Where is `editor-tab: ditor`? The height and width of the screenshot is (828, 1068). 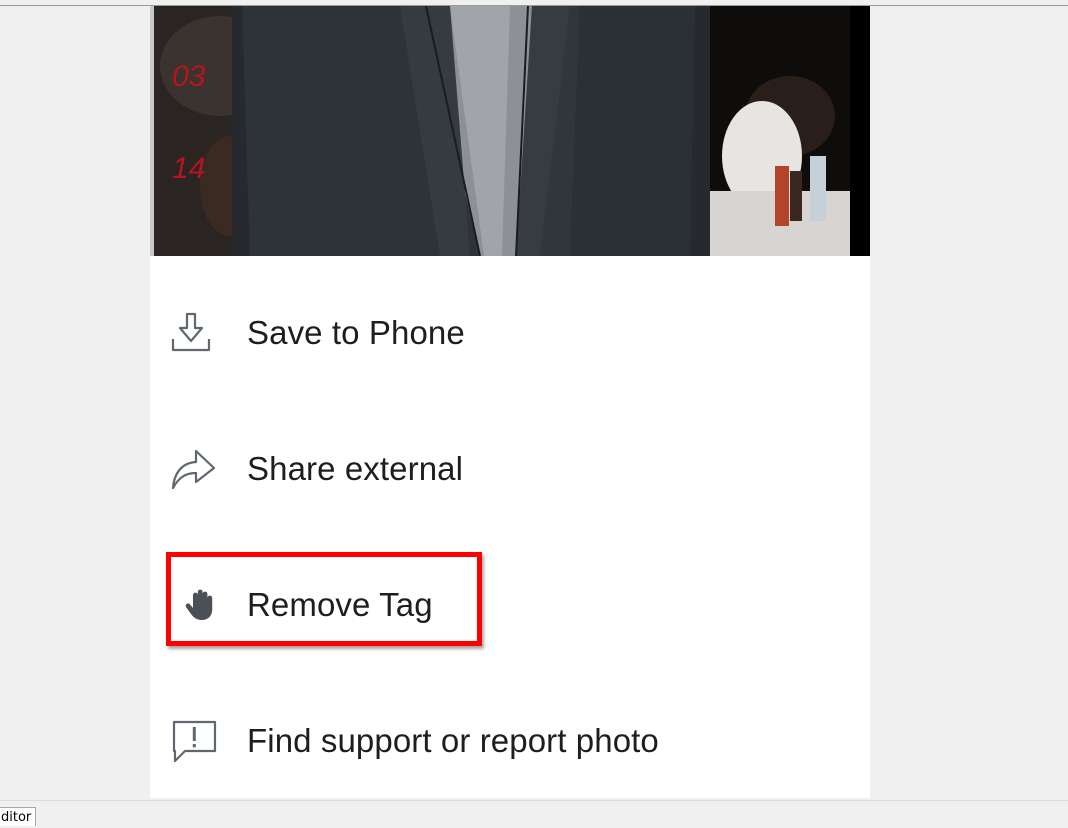
editor-tab: ditor is located at coordinates (18, 816).